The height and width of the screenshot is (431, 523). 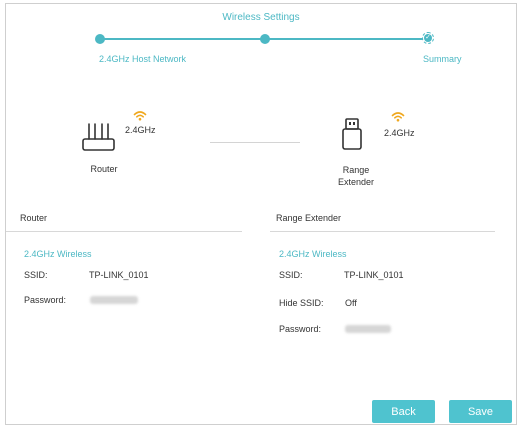 What do you see at coordinates (58, 254) in the screenshot?
I see `router-band-title: 2.4GHz Wireless` at bounding box center [58, 254].